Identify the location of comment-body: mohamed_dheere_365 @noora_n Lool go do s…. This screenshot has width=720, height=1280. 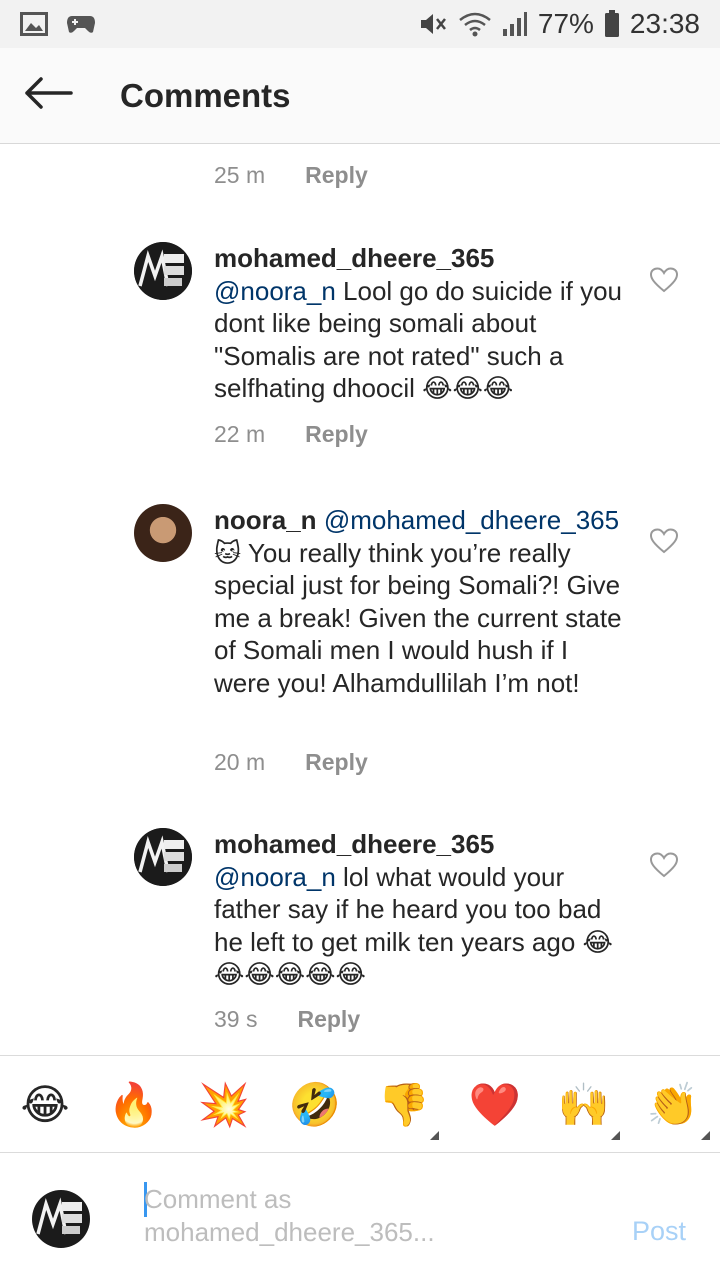
(419, 323).